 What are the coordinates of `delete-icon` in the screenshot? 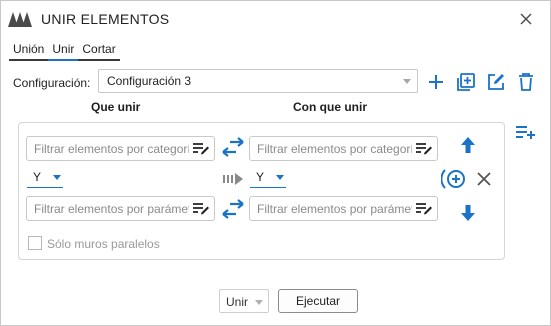 It's located at (526, 82).